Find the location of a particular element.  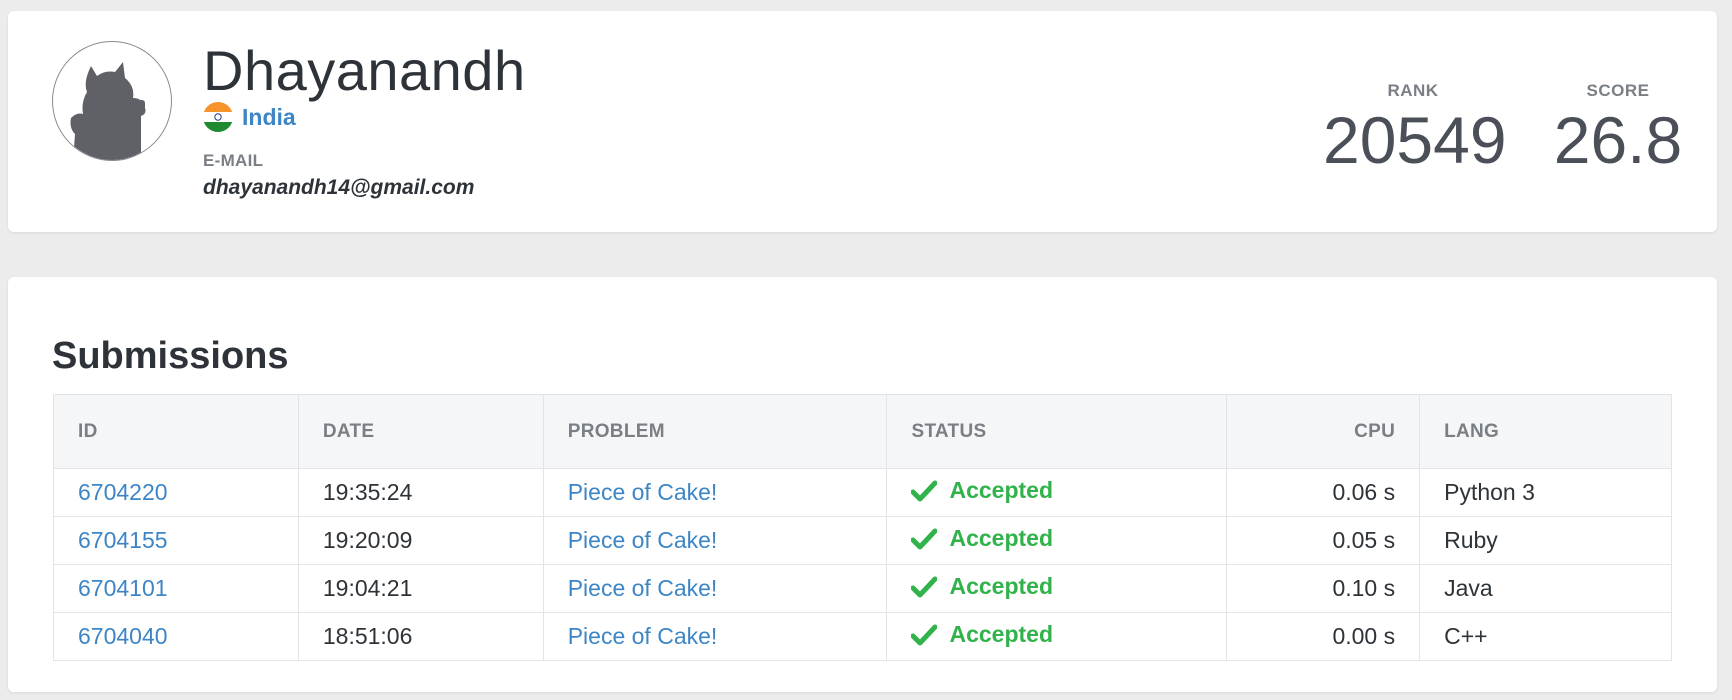

submission-cpu: 0.10 s is located at coordinates (1323, 588).